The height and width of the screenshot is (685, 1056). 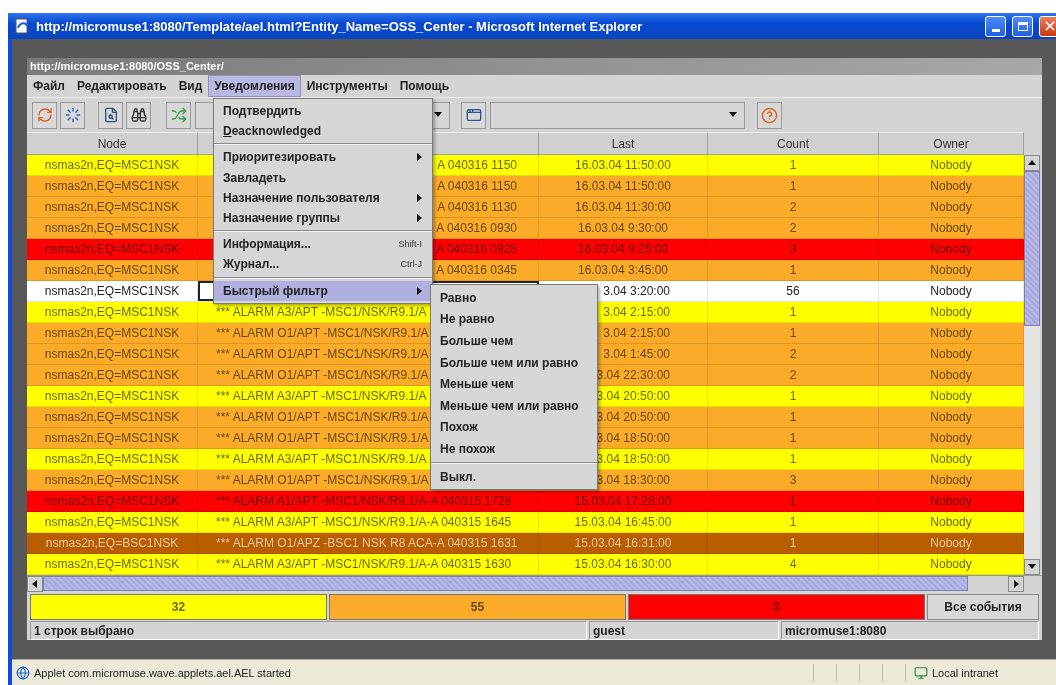 I want to click on server-status: micromuse1:8080, so click(x=910, y=630).